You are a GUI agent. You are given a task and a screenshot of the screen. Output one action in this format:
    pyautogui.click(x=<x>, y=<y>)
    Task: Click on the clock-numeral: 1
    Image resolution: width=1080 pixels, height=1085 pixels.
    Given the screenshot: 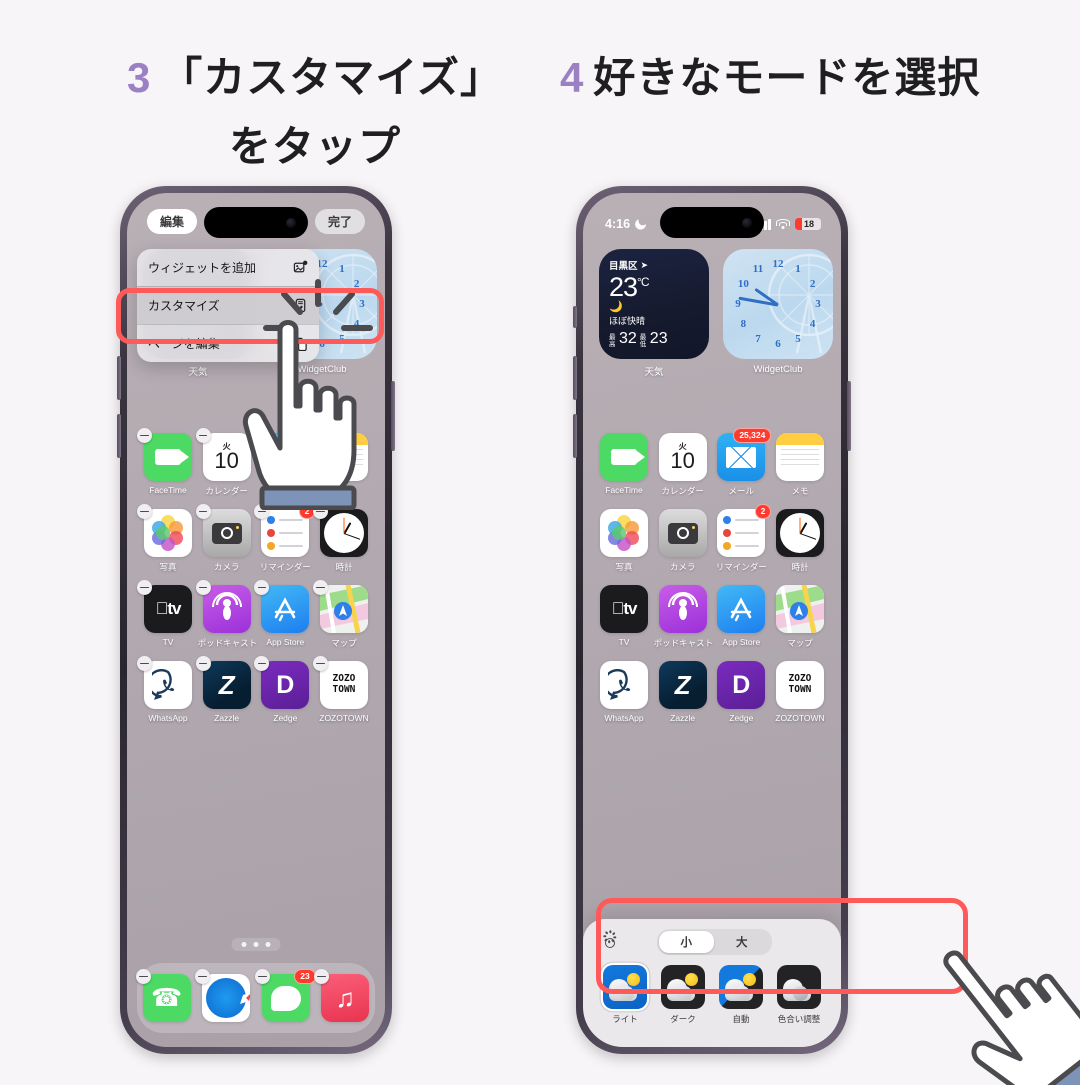 What is the action you would take?
    pyautogui.click(x=342, y=269)
    